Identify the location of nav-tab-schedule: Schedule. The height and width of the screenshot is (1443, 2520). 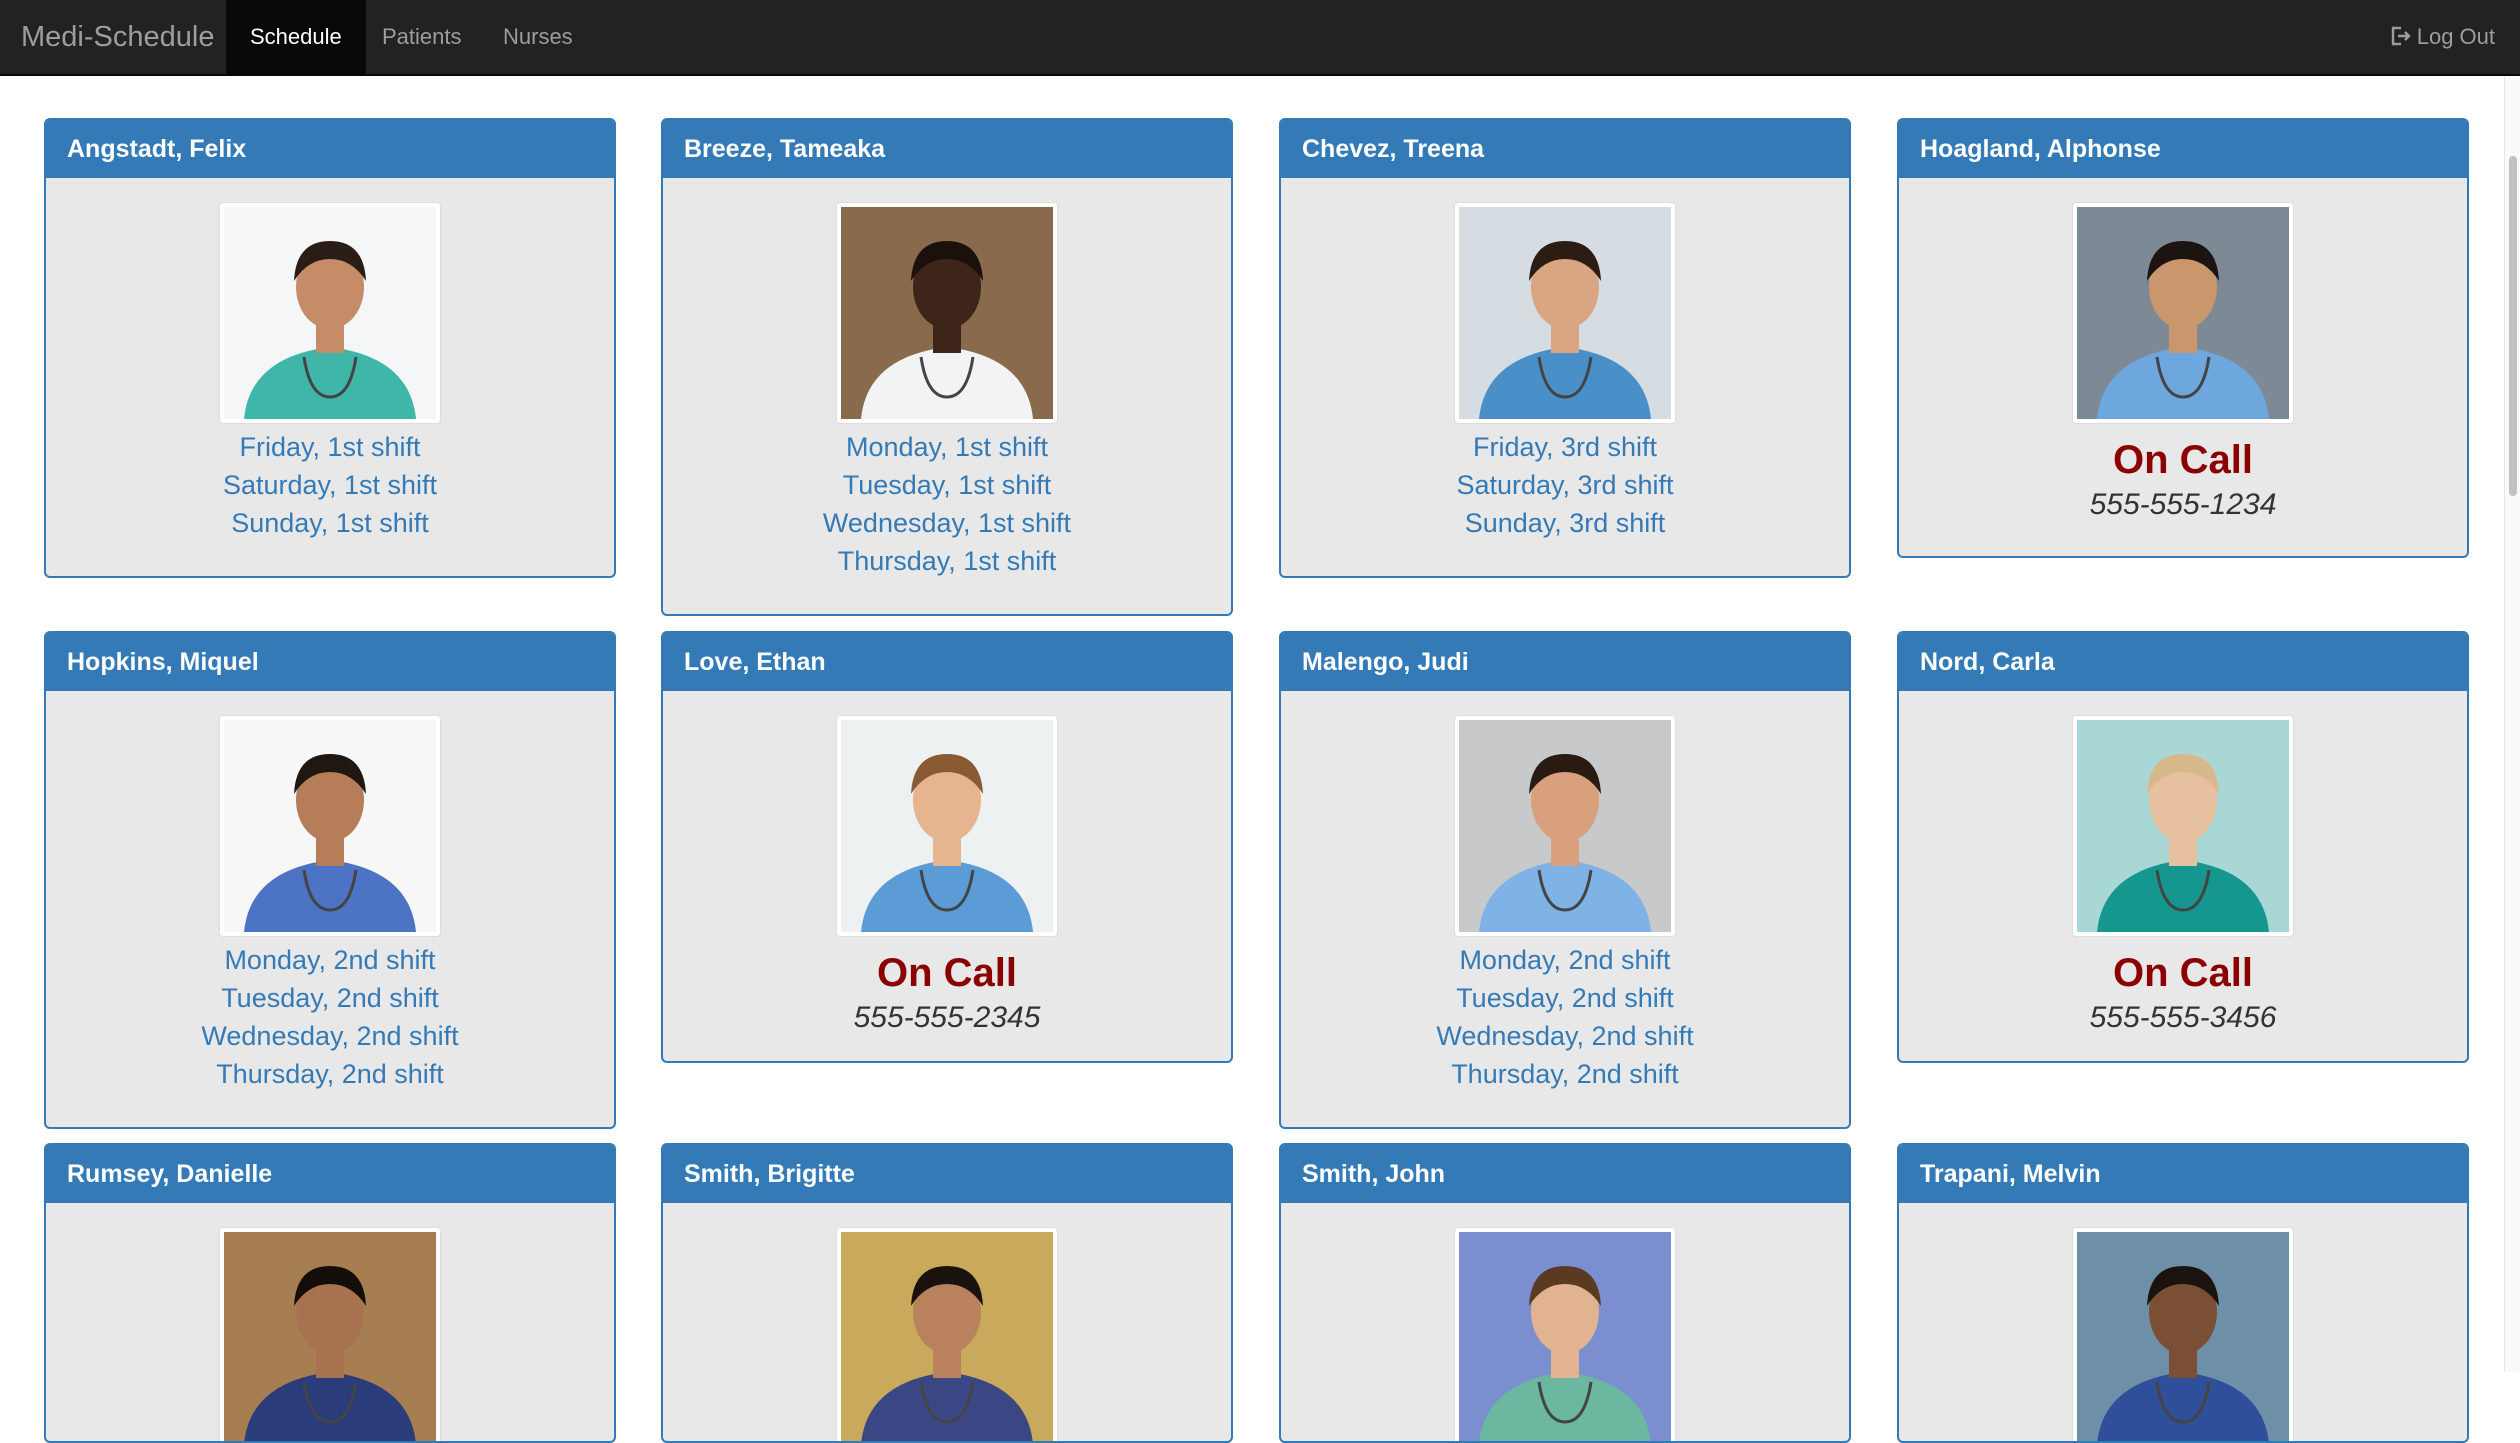
(296, 37).